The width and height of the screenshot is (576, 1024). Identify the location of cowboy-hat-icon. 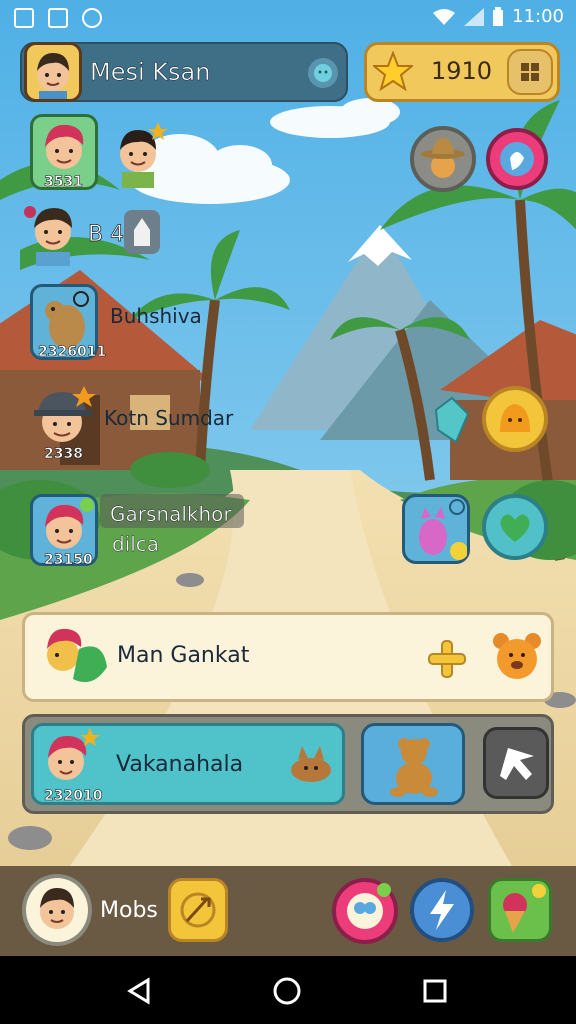
(443, 158).